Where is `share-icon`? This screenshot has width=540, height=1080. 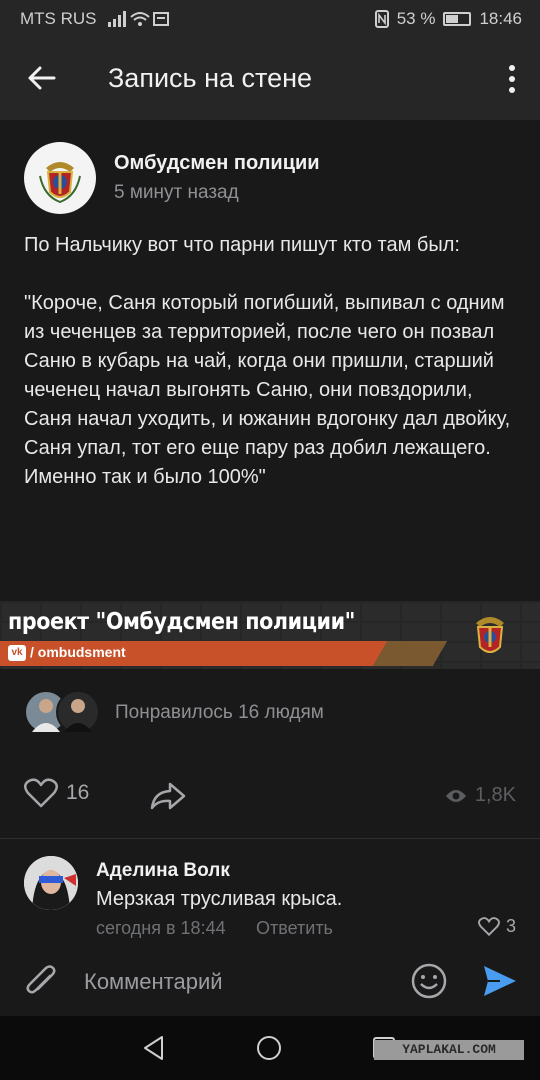
share-icon is located at coordinates (168, 796).